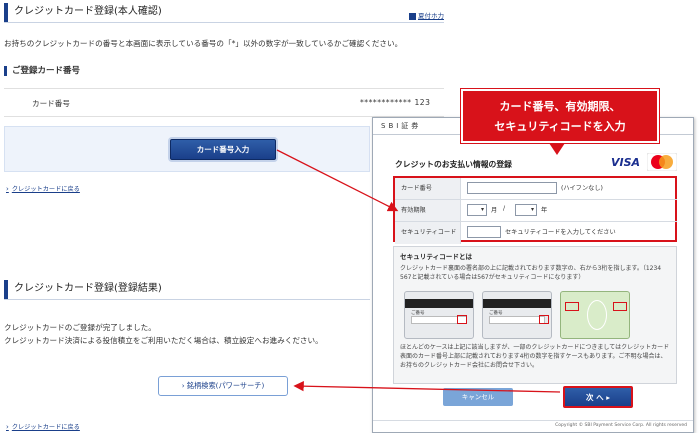 This screenshot has width=700, height=433. I want to click on arrow-to-form, so click(337, 180).